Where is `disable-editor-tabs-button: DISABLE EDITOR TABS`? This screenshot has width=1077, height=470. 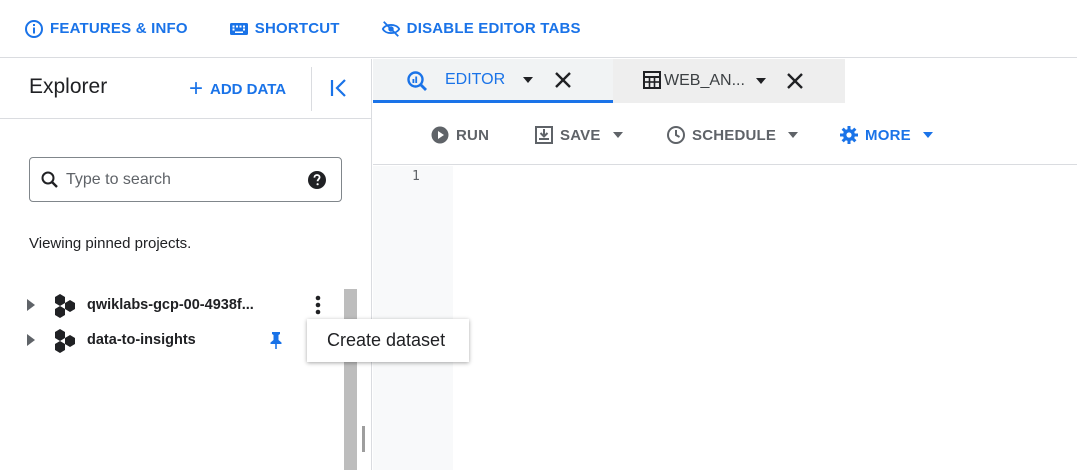
disable-editor-tabs-button: DISABLE EDITOR TABS is located at coordinates (481, 29).